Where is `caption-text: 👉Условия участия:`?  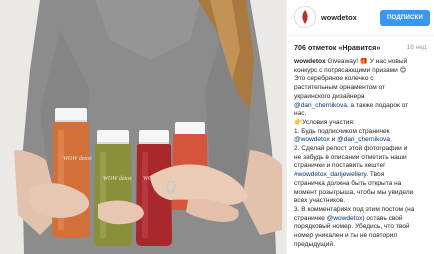 caption-text: 👉Условия участия: is located at coordinates (324, 122).